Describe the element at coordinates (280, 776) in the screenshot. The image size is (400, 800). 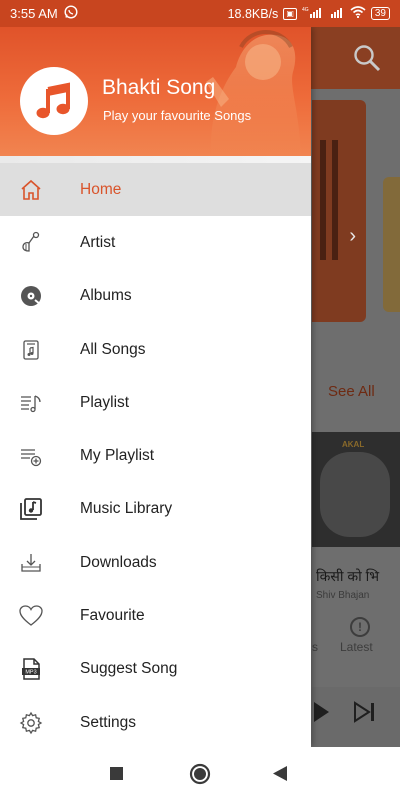
I see `back-button` at that location.